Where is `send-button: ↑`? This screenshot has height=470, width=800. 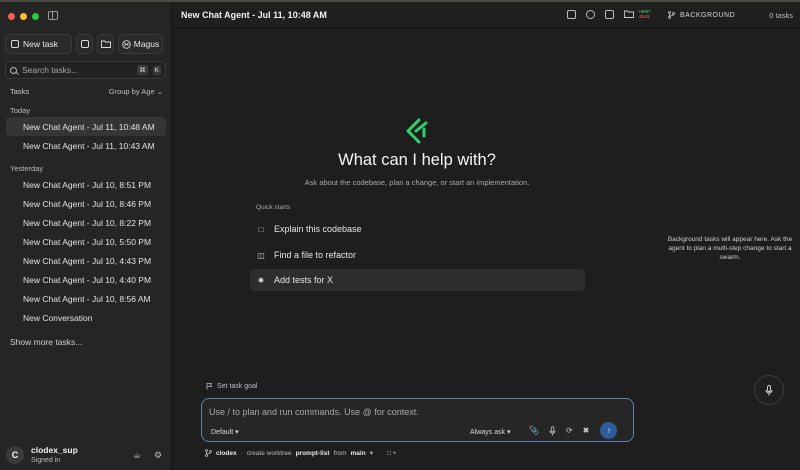 send-button: ↑ is located at coordinates (609, 430).